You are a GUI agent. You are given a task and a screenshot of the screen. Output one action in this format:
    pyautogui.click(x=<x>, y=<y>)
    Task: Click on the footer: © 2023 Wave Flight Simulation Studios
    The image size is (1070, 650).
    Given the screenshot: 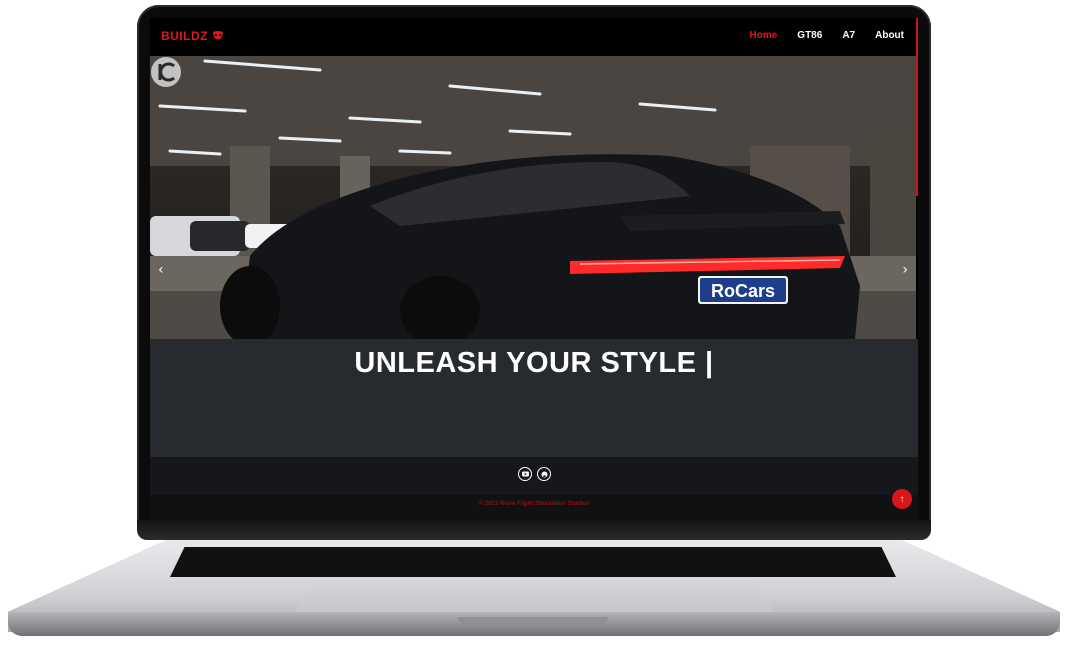 What is the action you would take?
    pyautogui.click(x=534, y=507)
    